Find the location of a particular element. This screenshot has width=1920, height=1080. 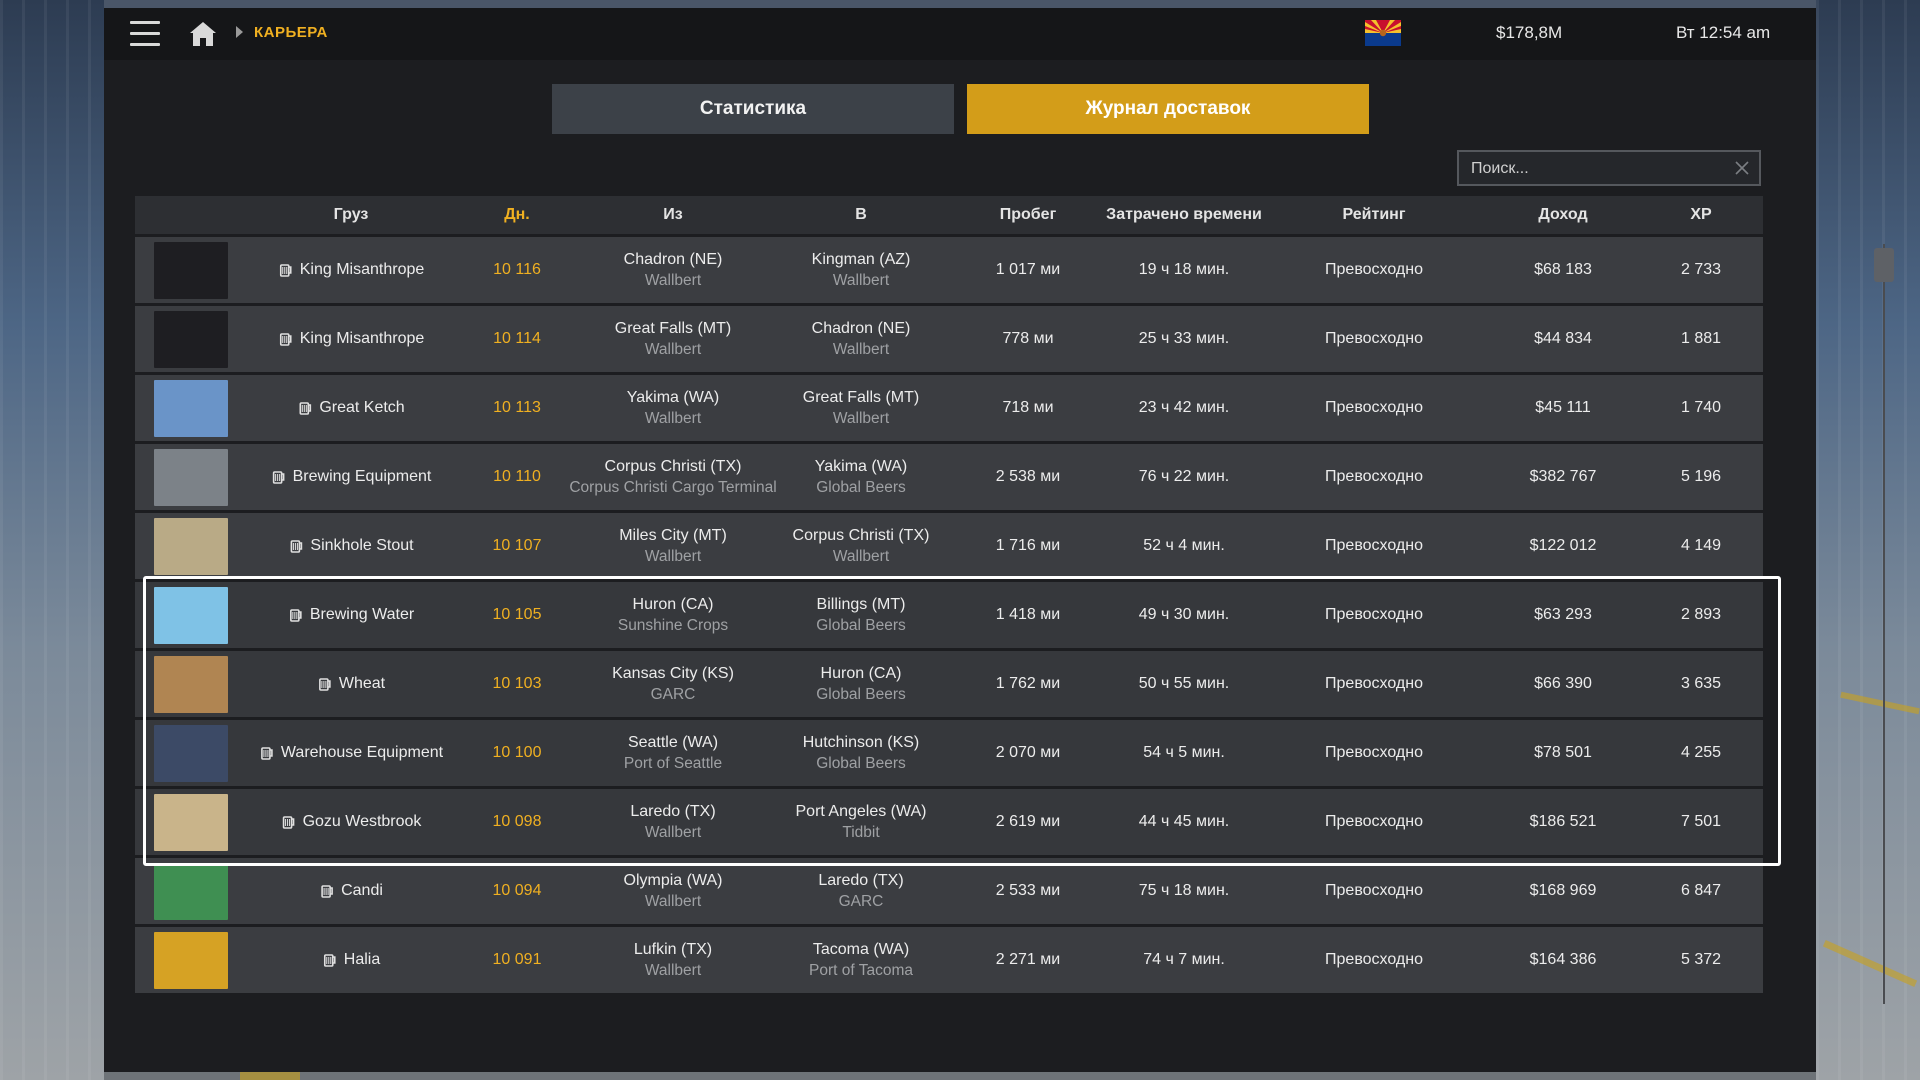

cargo-cell: Gozu Westbrook is located at coordinates (351, 822).